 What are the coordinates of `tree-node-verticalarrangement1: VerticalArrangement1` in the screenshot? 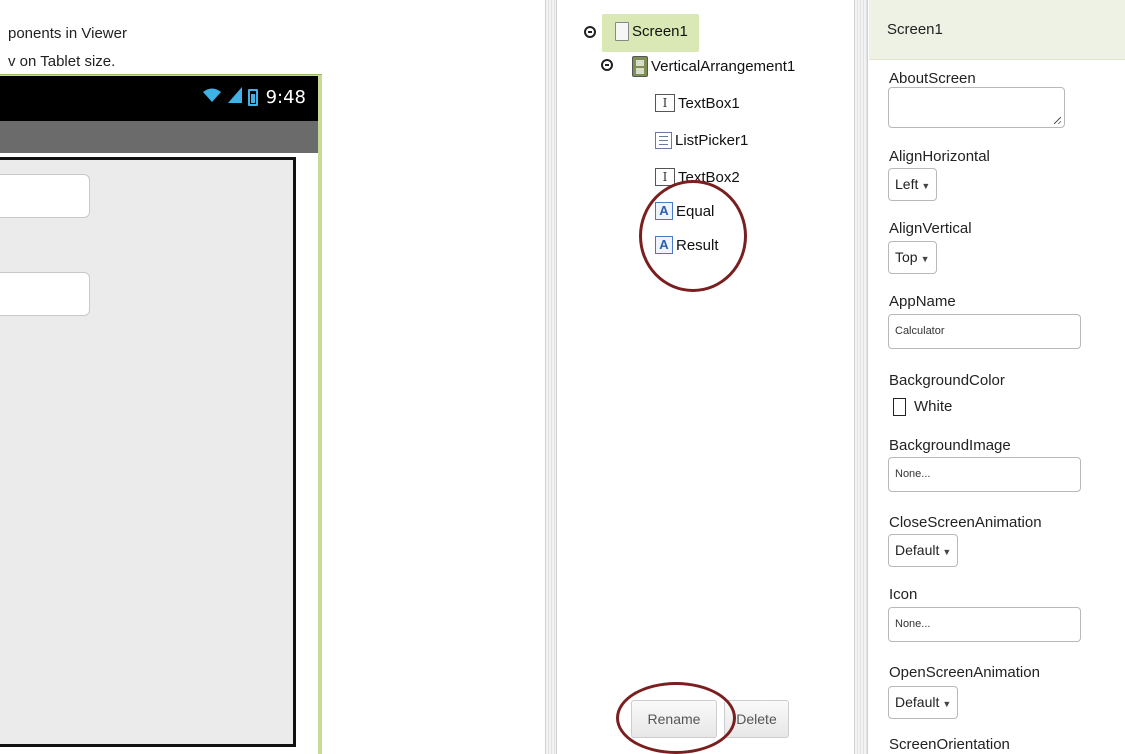 It's located at (713, 66).